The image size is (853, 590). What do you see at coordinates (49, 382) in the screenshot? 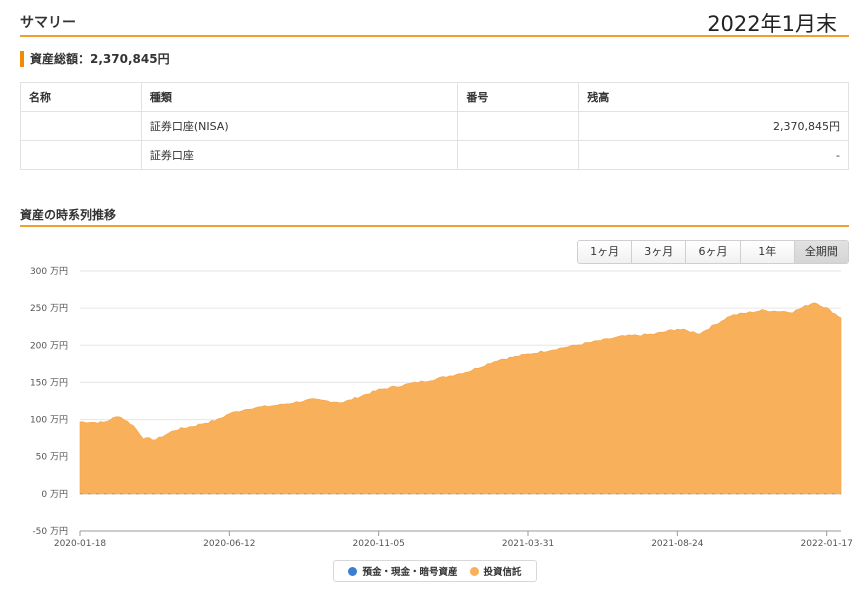
I see `y-tick-label: 150 万円` at bounding box center [49, 382].